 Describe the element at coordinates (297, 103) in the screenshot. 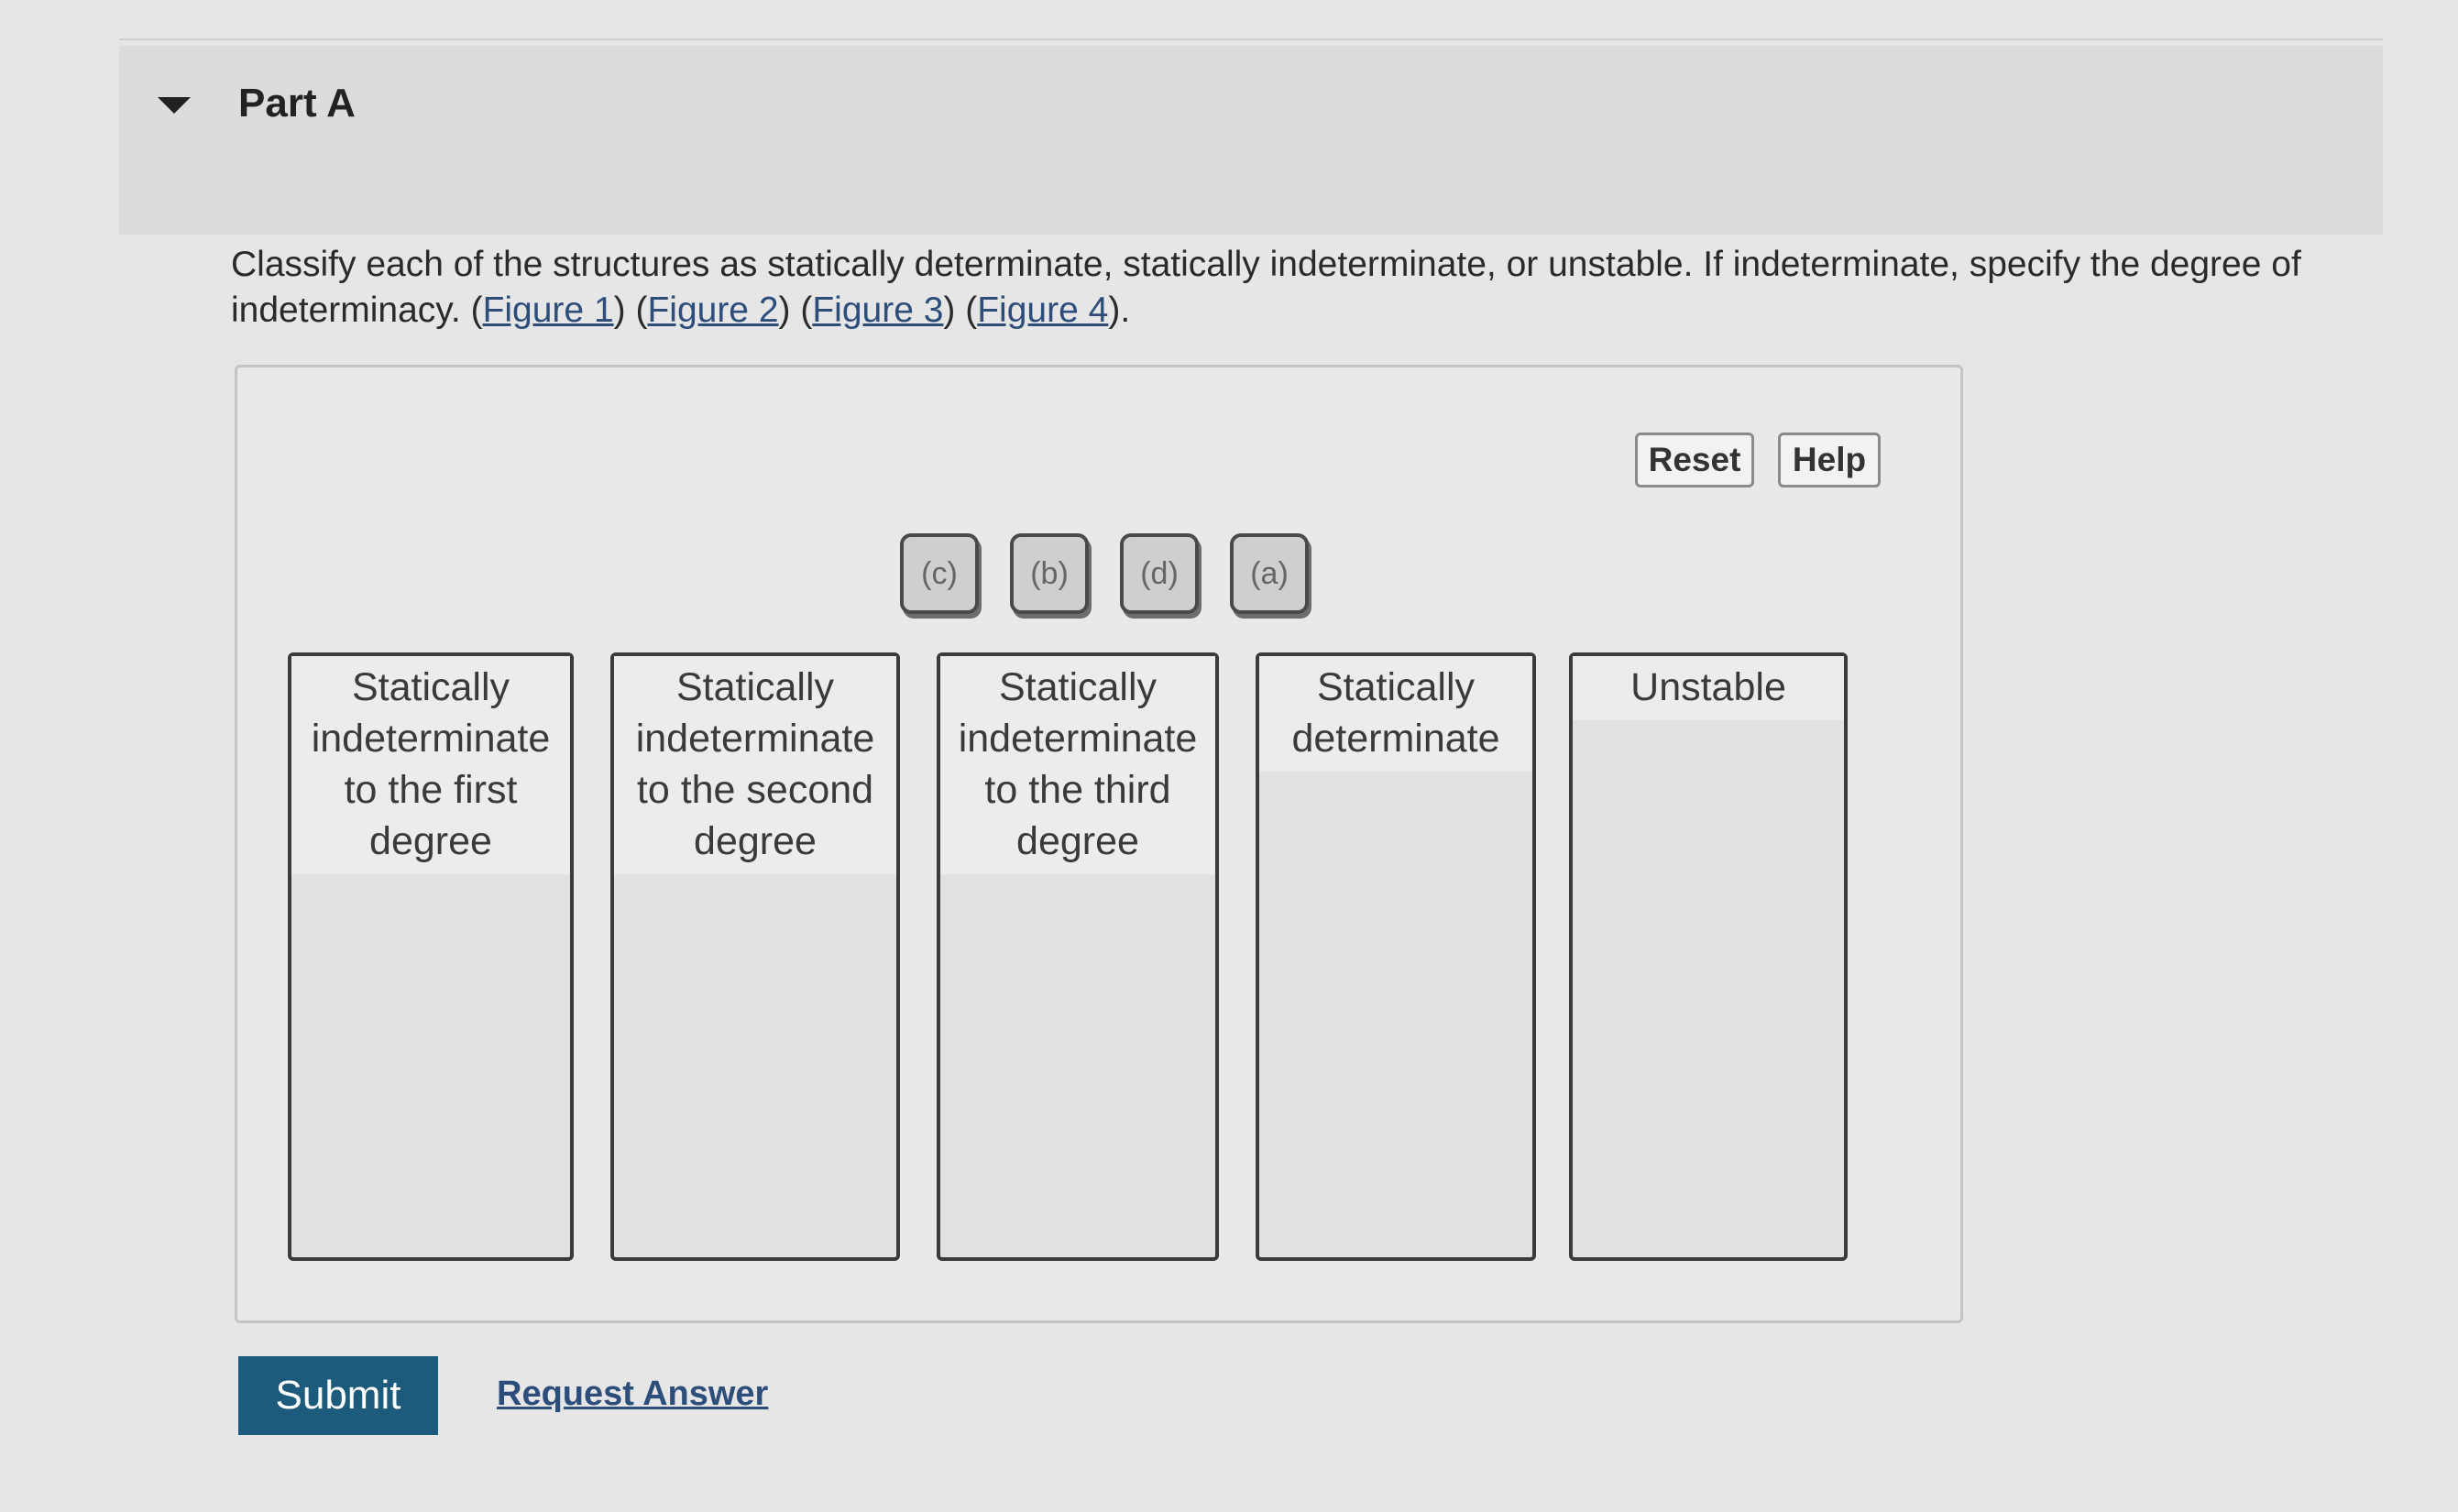

I see `part-title: Part A` at that location.